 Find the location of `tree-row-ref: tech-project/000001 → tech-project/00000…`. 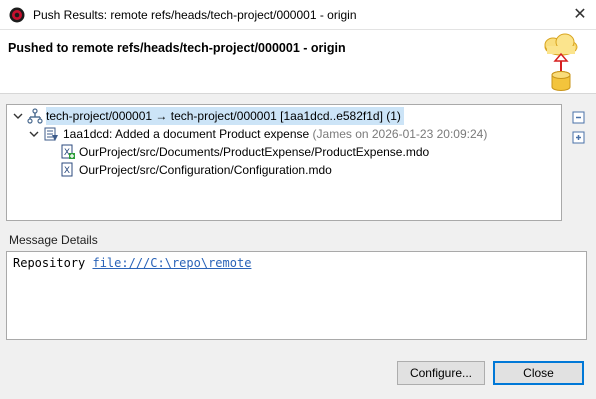

tree-row-ref: tech-project/000001 → tech-project/00000… is located at coordinates (225, 116).